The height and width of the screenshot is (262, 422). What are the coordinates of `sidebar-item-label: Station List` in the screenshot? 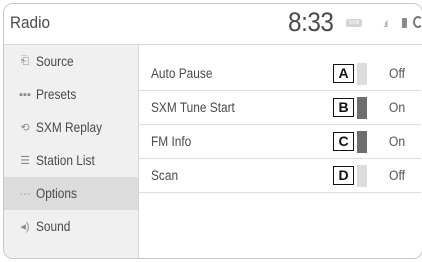 It's located at (65, 160).